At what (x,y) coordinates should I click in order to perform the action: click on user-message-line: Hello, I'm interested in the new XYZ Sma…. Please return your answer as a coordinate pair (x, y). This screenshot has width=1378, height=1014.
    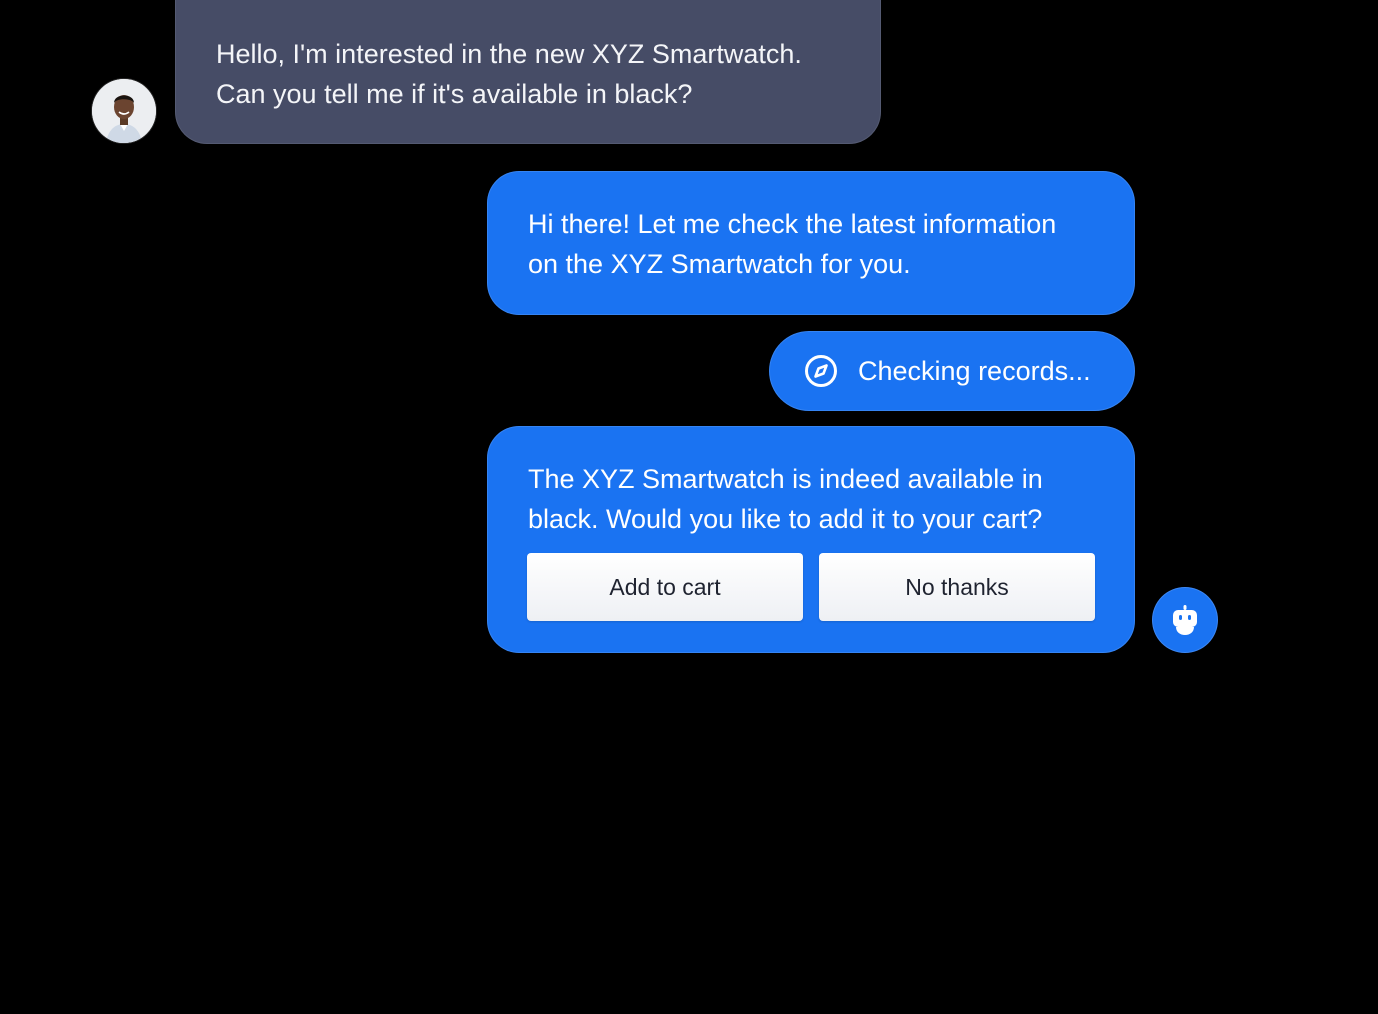
    Looking at the image, I should click on (509, 54).